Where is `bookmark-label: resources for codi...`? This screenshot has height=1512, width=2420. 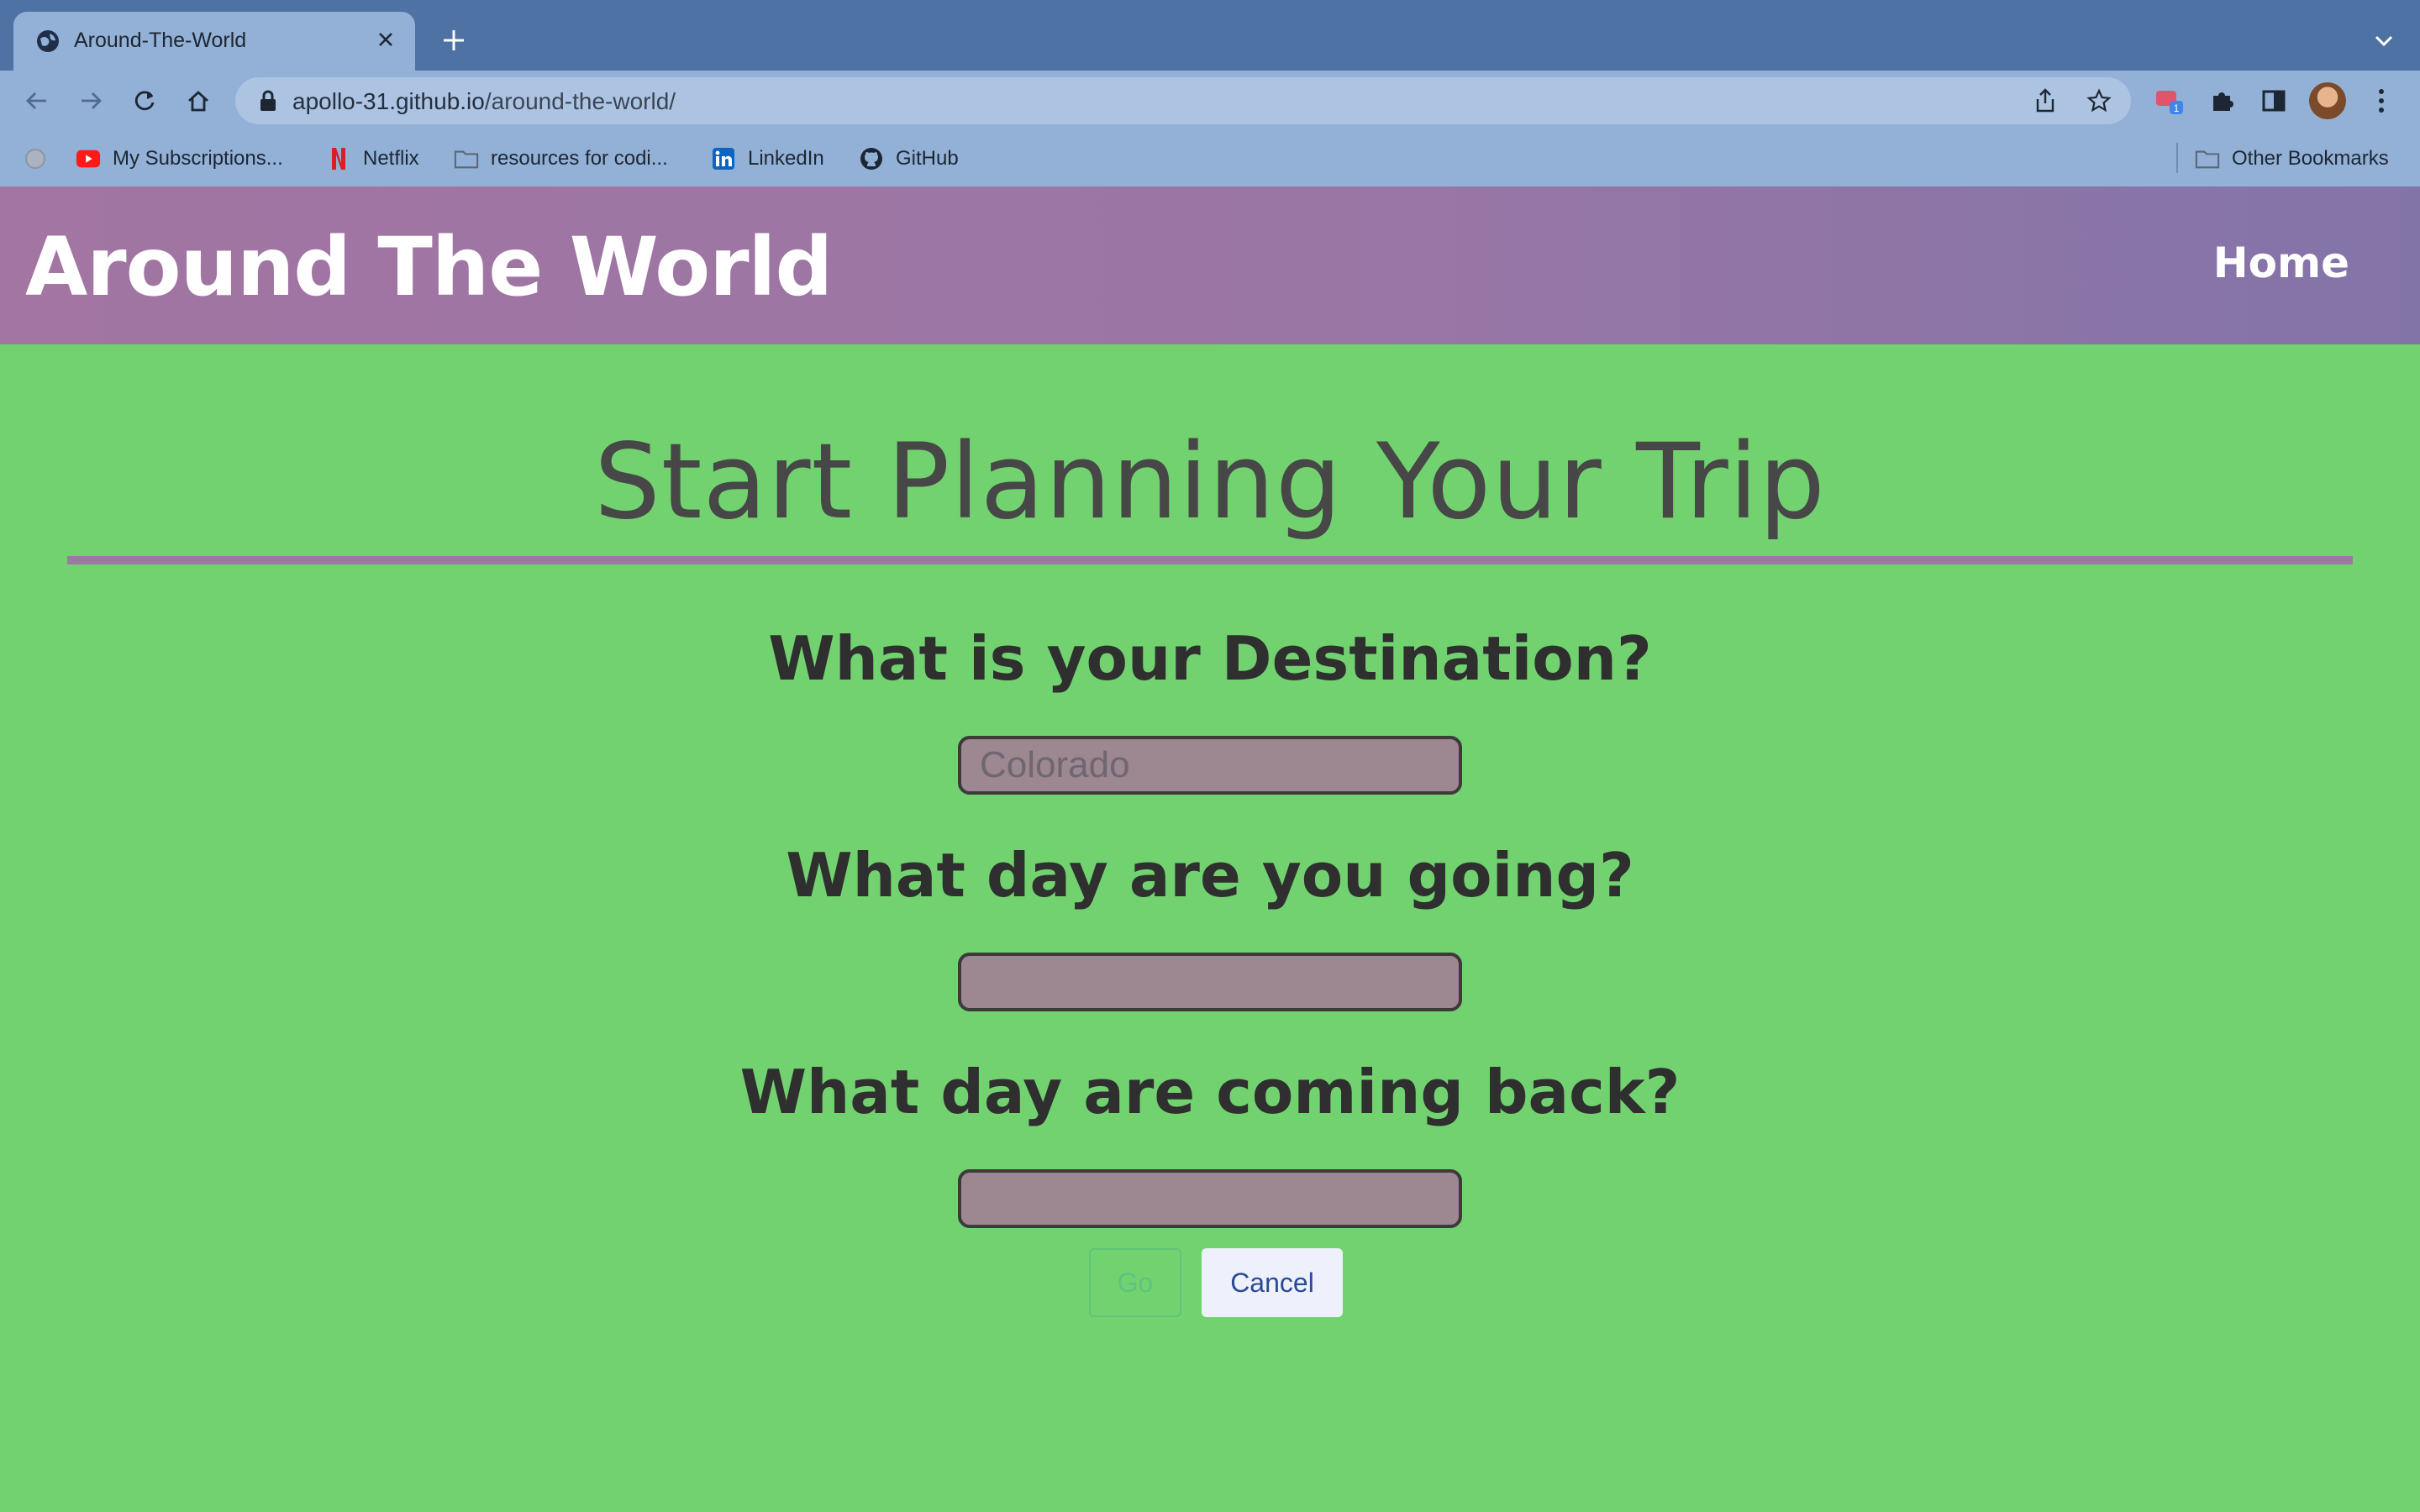
bookmark-label: resources for codi... is located at coordinates (579, 158).